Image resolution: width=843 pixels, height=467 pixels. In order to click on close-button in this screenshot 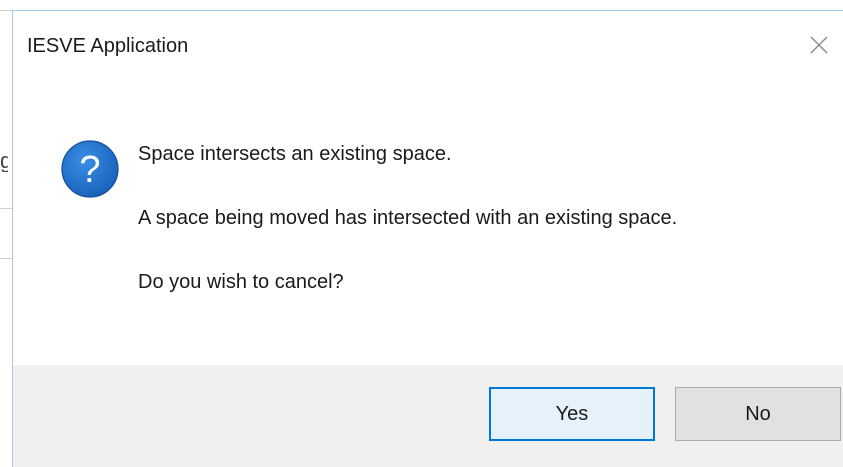, I will do `click(819, 45)`.